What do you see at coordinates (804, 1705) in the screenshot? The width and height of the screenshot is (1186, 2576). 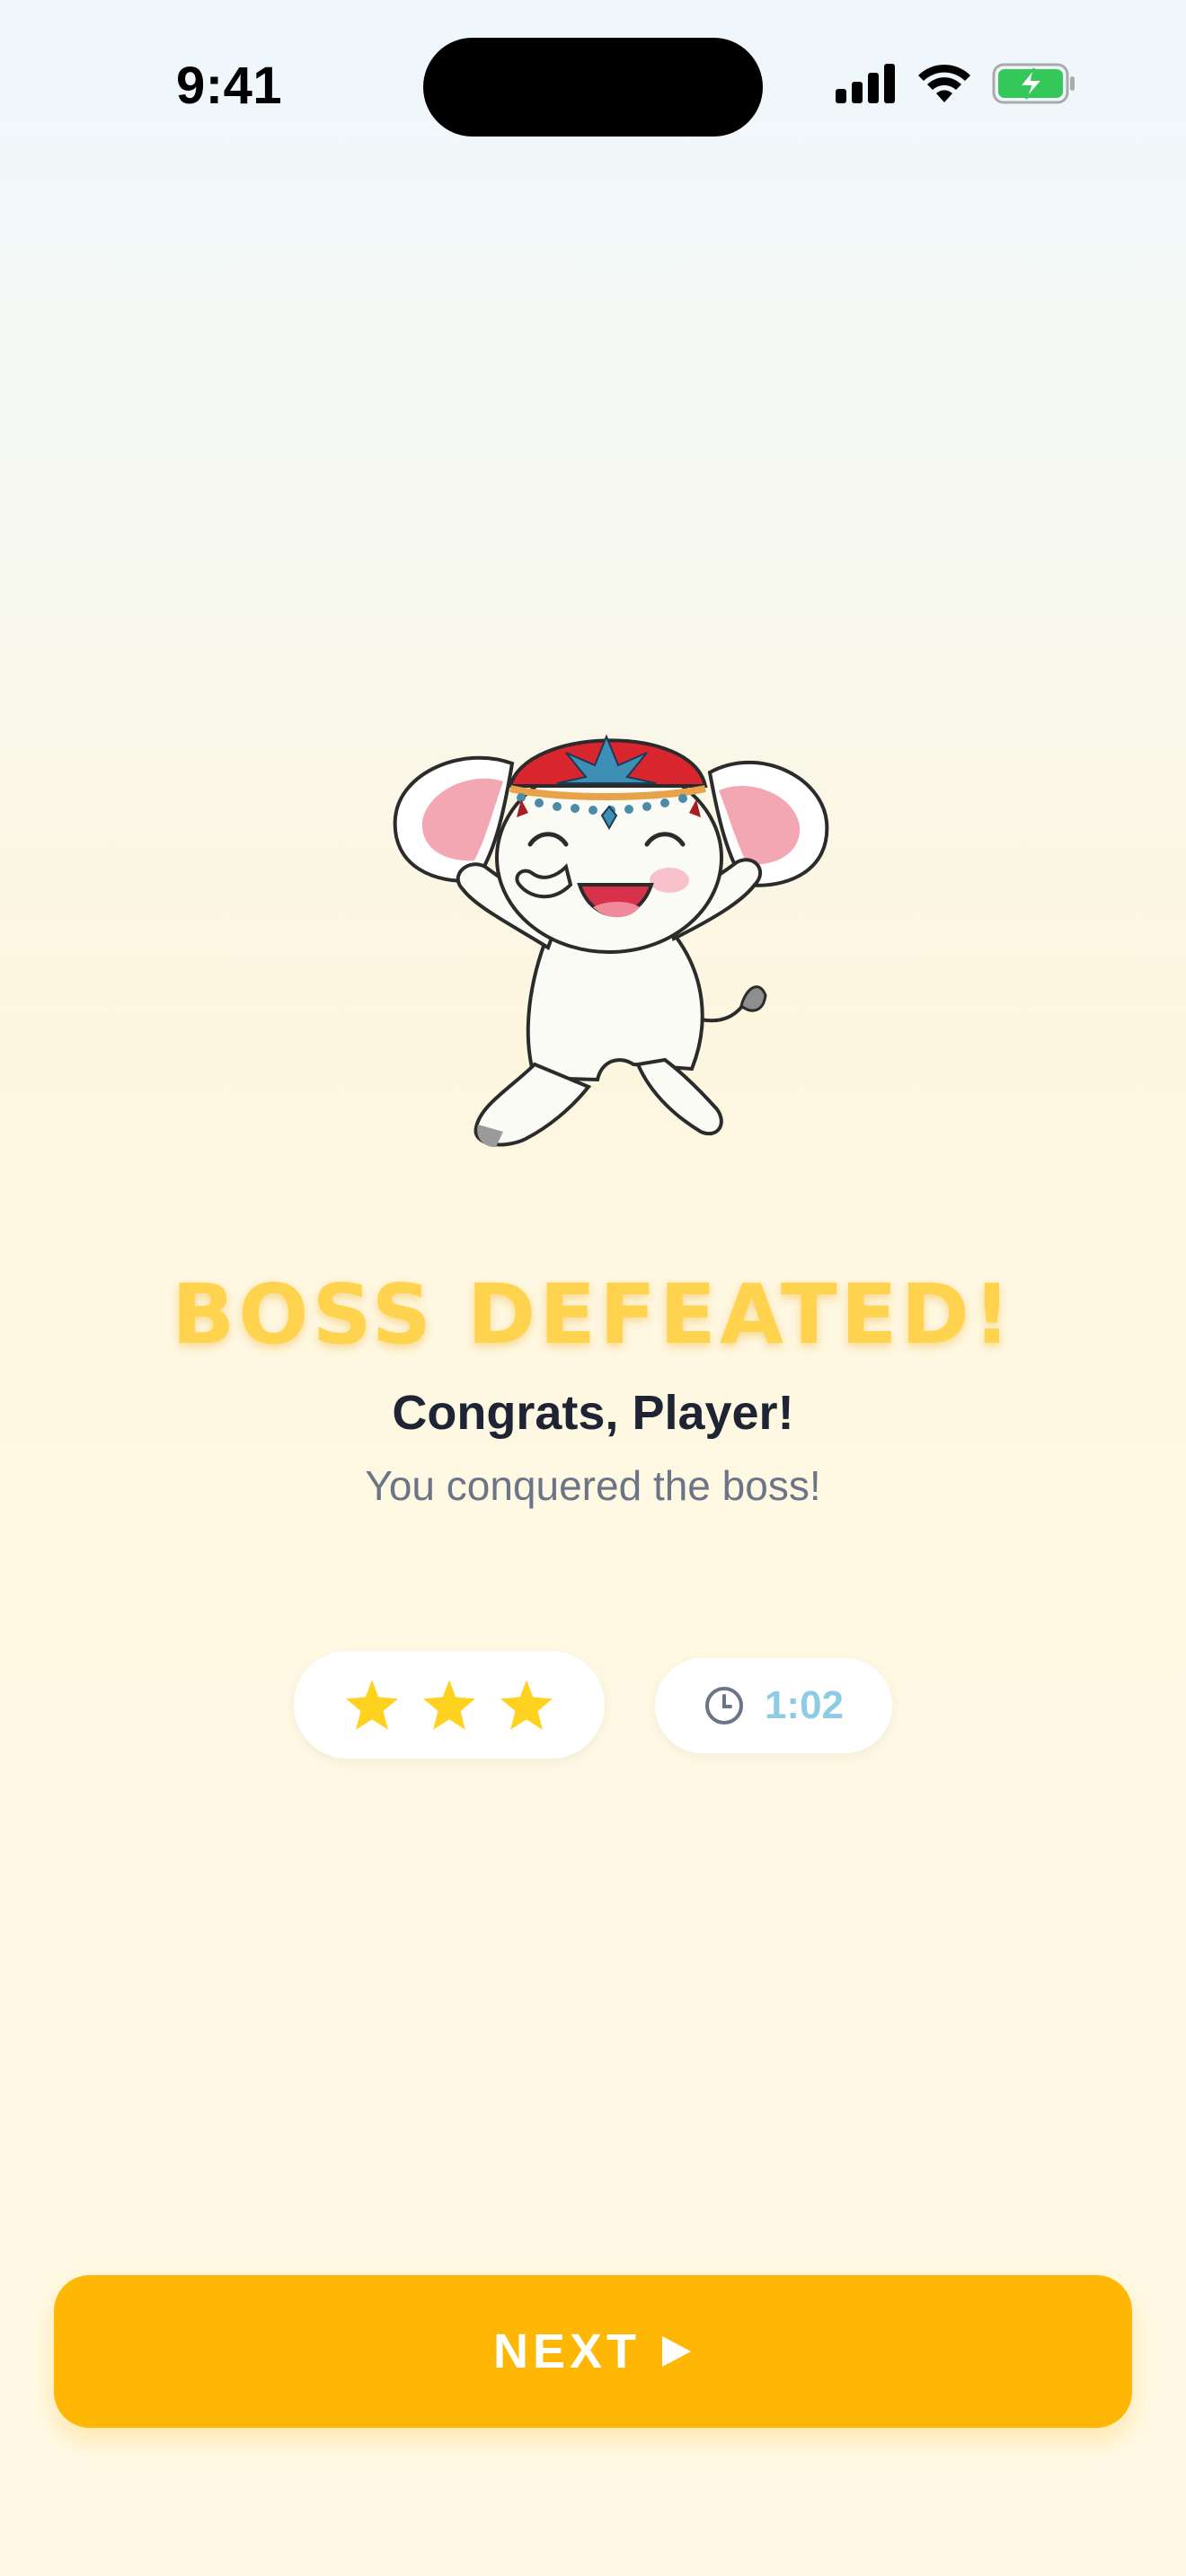 I see `time-value: 1:02` at bounding box center [804, 1705].